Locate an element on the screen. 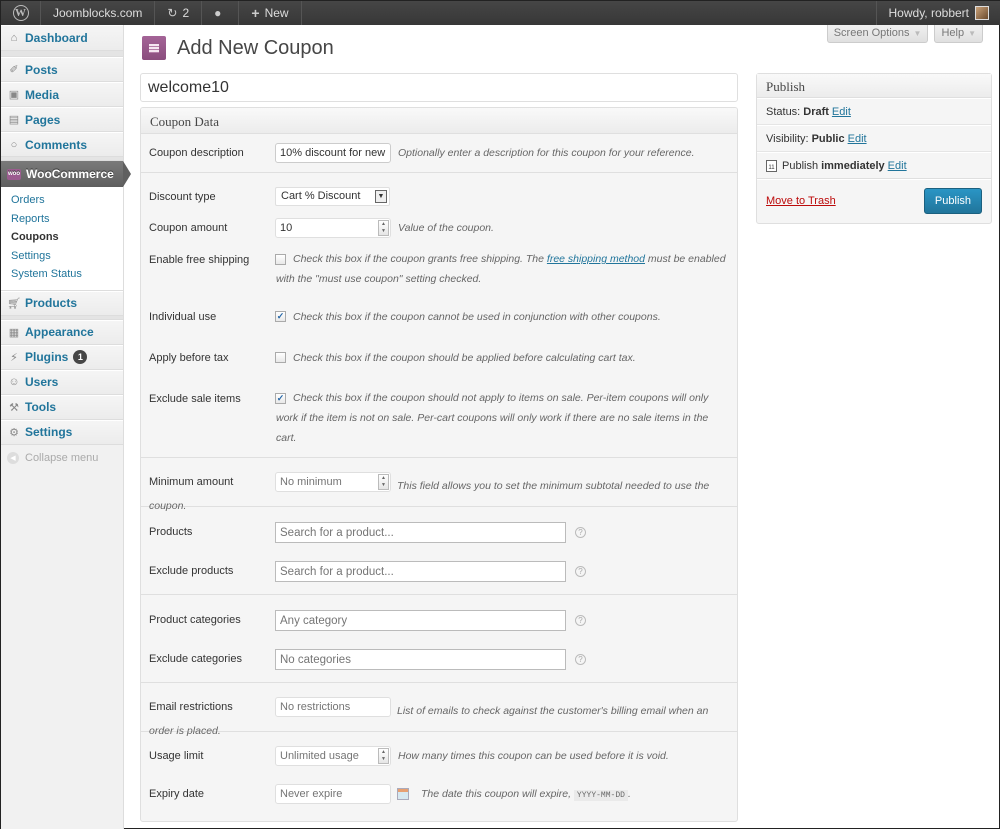 The width and height of the screenshot is (1000, 829). apply-before-tax-checkbox is located at coordinates (280, 357).